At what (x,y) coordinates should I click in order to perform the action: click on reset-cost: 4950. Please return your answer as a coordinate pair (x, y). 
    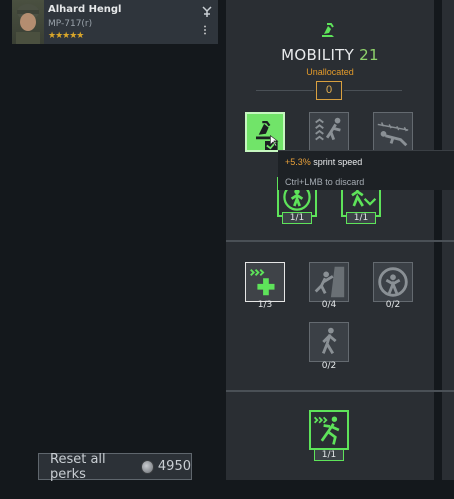
    Looking at the image, I should click on (174, 466).